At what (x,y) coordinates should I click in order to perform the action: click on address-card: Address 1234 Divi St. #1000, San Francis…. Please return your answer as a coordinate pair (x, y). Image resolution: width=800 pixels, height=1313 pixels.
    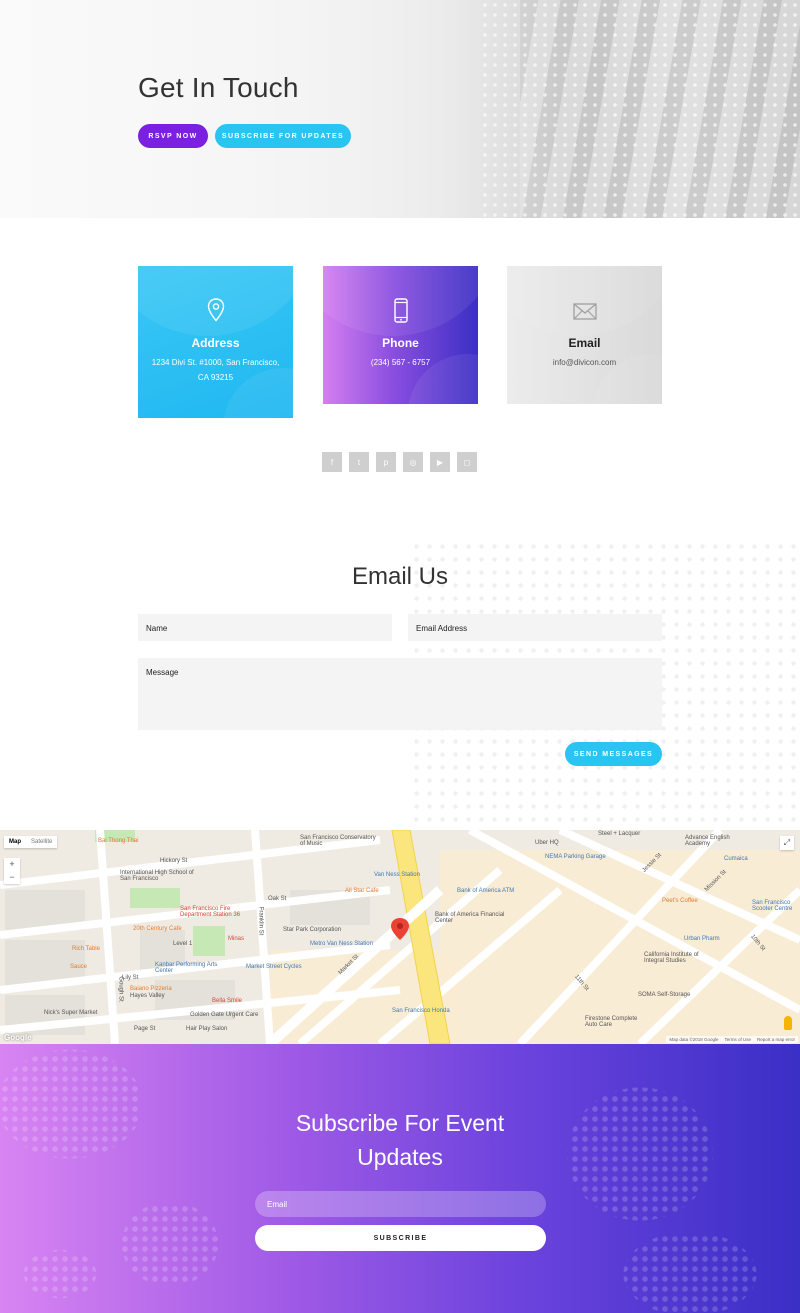
    Looking at the image, I should click on (215, 342).